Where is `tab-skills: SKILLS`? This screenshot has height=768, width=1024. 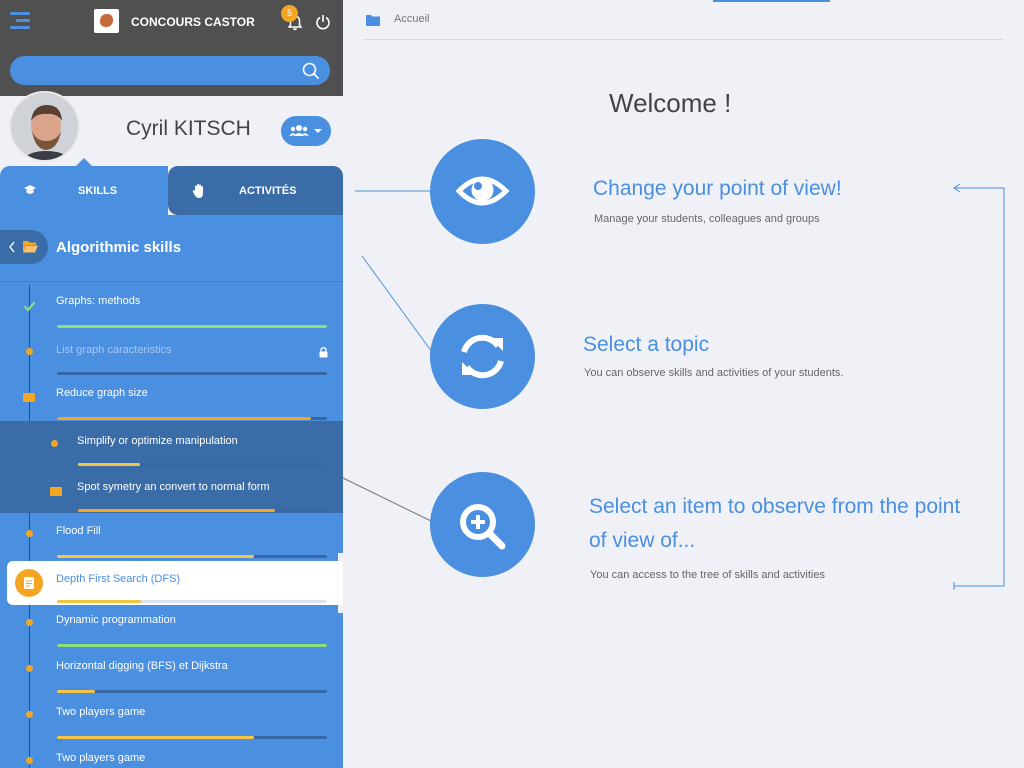 tab-skills: SKILLS is located at coordinates (84, 190).